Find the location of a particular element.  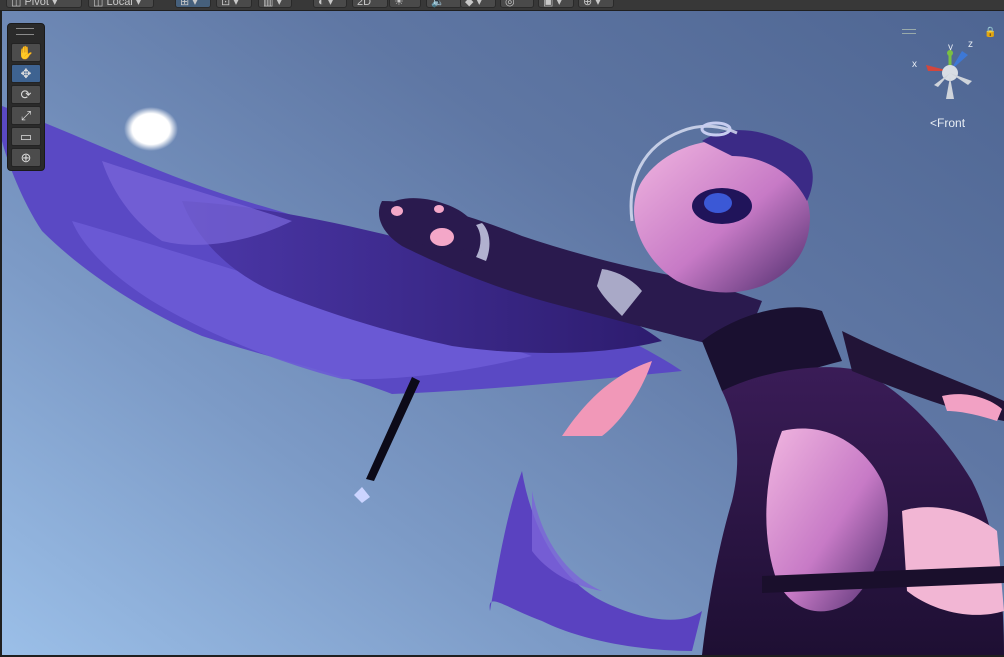

staff-gem is located at coordinates (362, 495).